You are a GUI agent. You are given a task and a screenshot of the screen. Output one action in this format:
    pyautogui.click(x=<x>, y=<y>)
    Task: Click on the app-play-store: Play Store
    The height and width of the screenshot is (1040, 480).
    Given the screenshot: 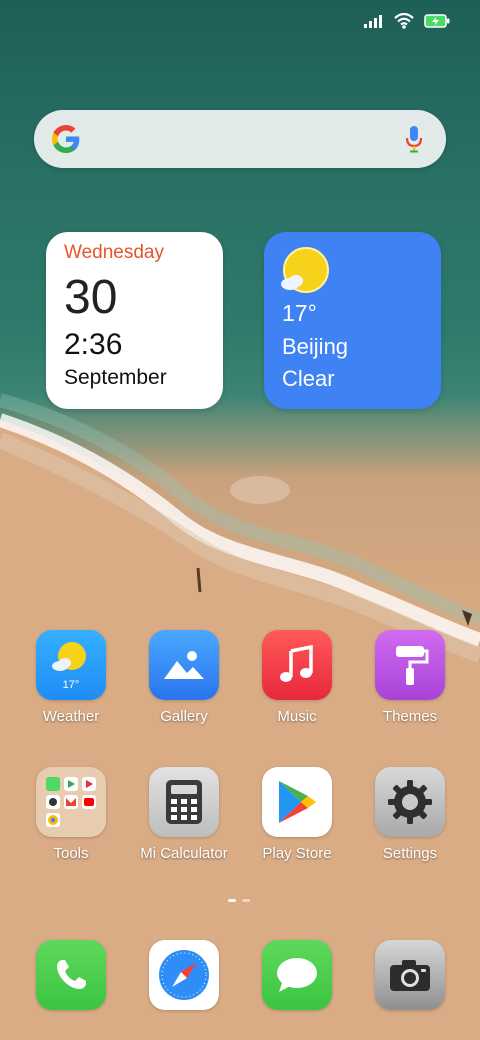 What is the action you would take?
    pyautogui.click(x=297, y=814)
    